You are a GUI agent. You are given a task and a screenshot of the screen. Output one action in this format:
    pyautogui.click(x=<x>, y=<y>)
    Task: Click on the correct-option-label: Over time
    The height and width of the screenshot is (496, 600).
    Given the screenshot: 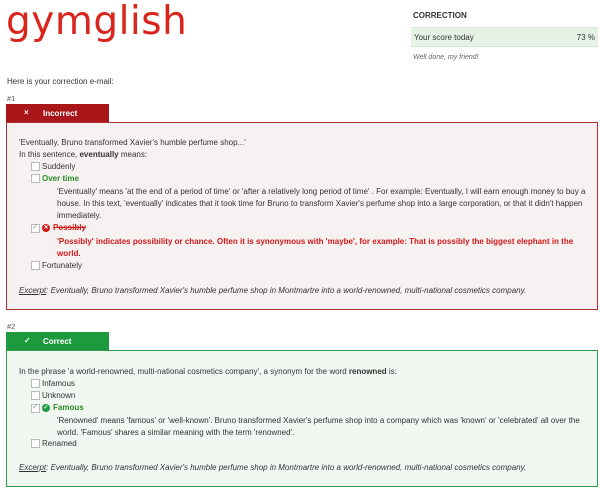 What is the action you would take?
    pyautogui.click(x=60, y=178)
    